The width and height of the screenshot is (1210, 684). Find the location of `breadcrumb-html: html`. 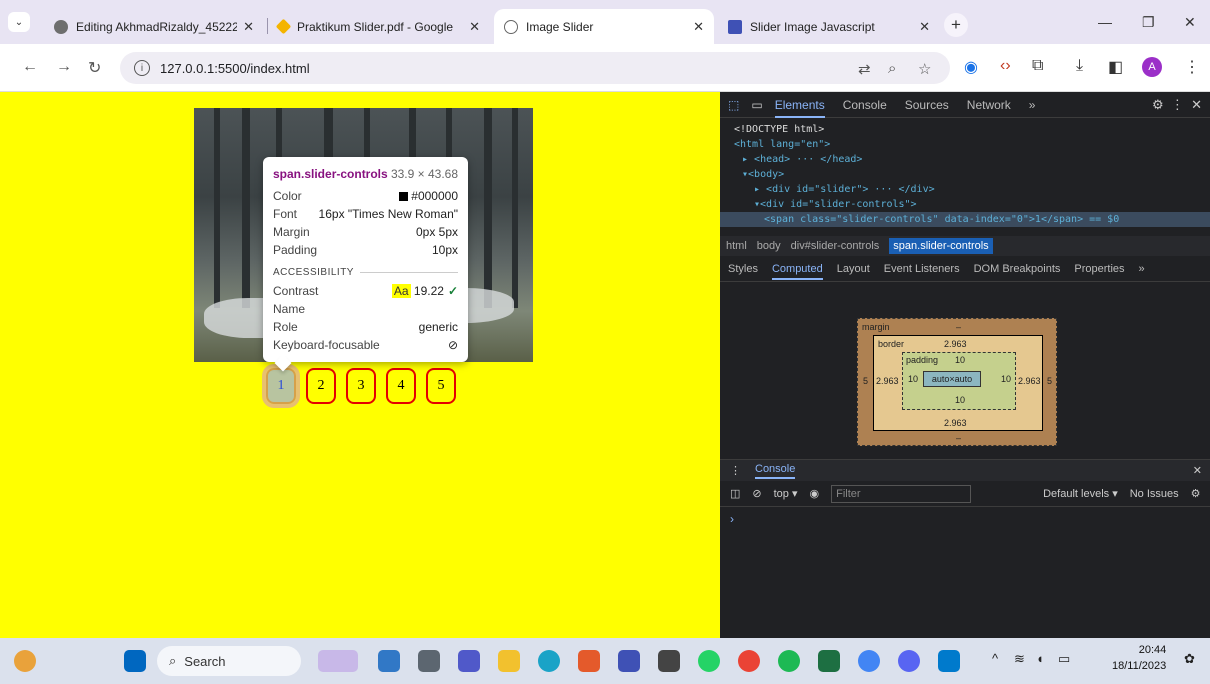

breadcrumb-html: html is located at coordinates (736, 246).